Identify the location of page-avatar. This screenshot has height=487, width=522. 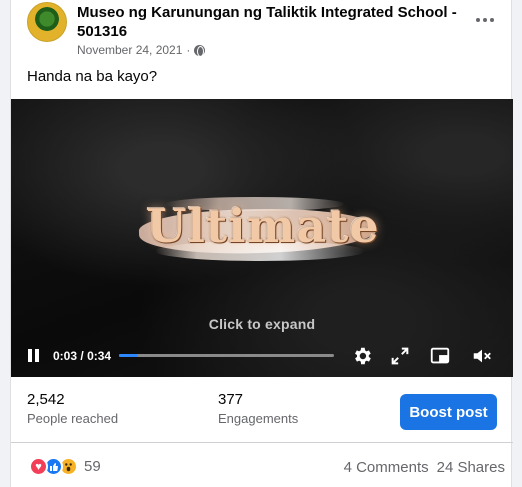
(47, 22).